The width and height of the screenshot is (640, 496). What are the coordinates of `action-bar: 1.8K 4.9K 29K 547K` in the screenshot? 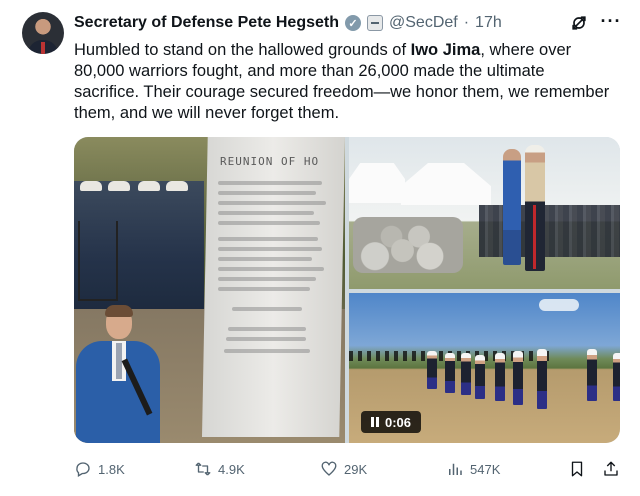 It's located at (348, 469).